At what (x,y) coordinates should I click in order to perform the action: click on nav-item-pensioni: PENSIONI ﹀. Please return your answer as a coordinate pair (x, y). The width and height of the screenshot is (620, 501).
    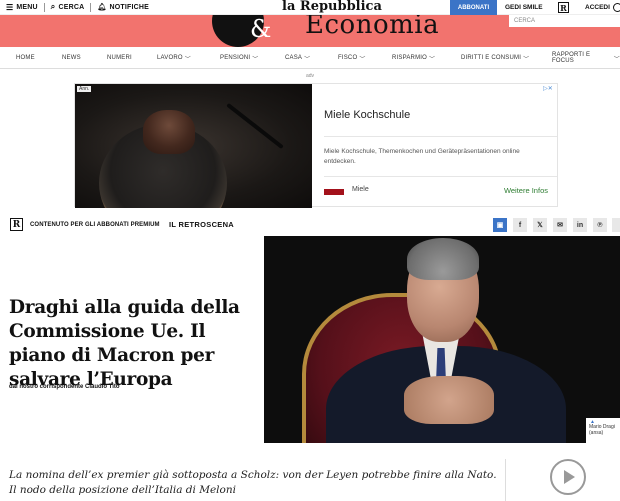
    Looking at the image, I should click on (239, 58).